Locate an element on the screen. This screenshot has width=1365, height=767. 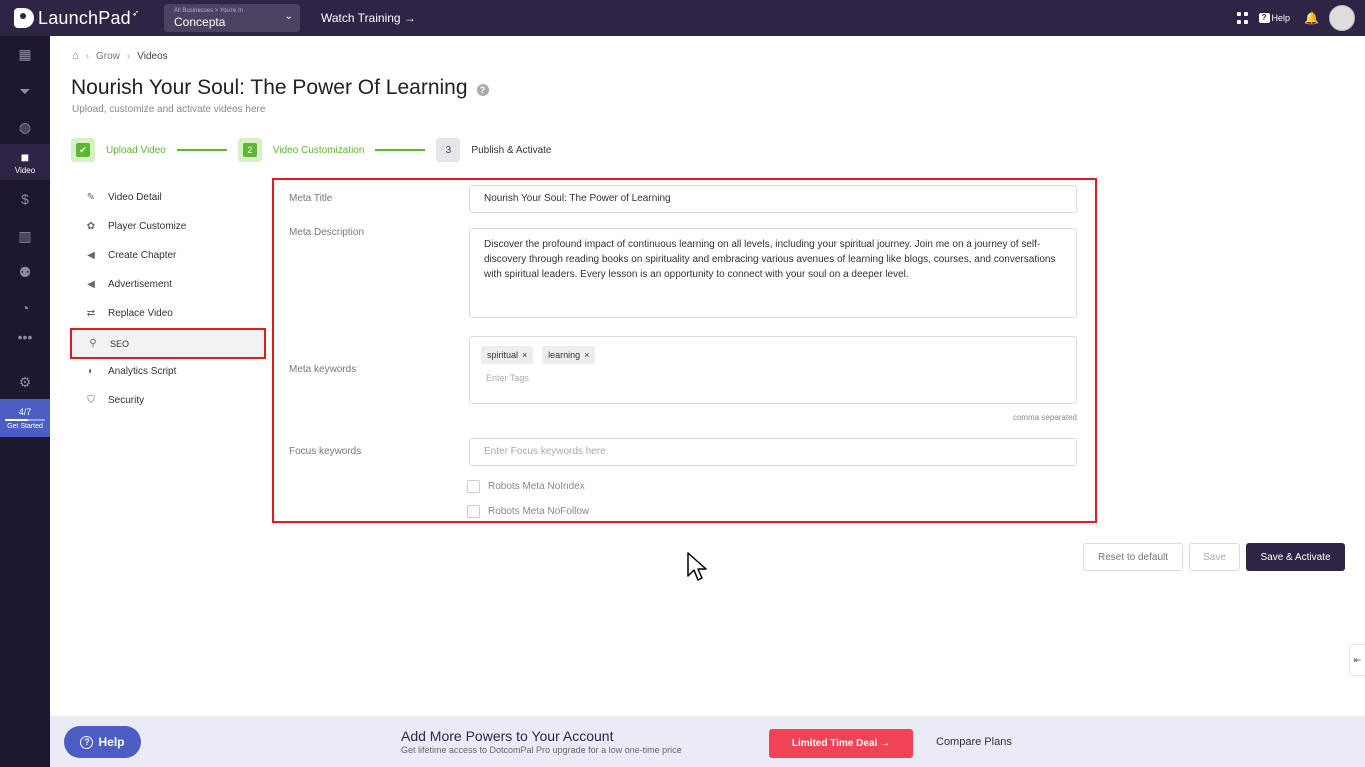
step-2-label: Video Customization is located at coordinates (319, 150).